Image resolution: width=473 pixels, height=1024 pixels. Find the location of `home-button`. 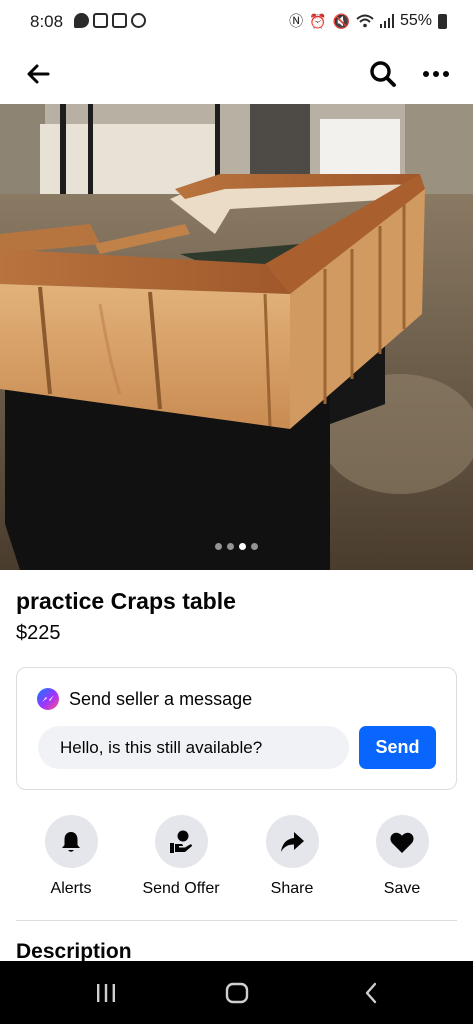

home-button is located at coordinates (237, 993).